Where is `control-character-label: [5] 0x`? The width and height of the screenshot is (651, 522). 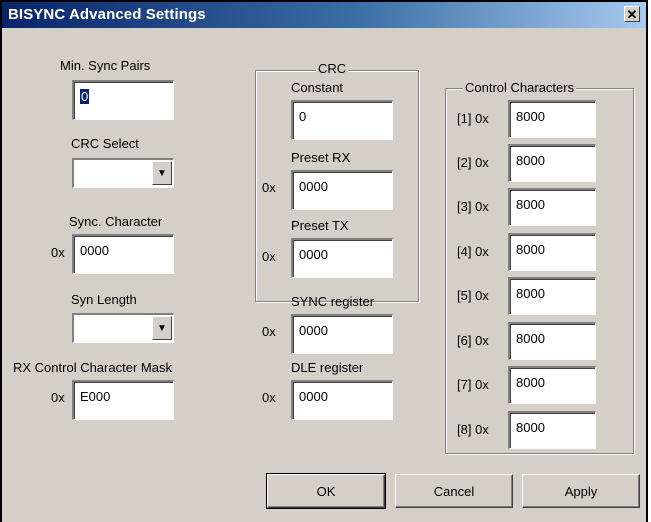
control-character-label: [5] 0x is located at coordinates (473, 295).